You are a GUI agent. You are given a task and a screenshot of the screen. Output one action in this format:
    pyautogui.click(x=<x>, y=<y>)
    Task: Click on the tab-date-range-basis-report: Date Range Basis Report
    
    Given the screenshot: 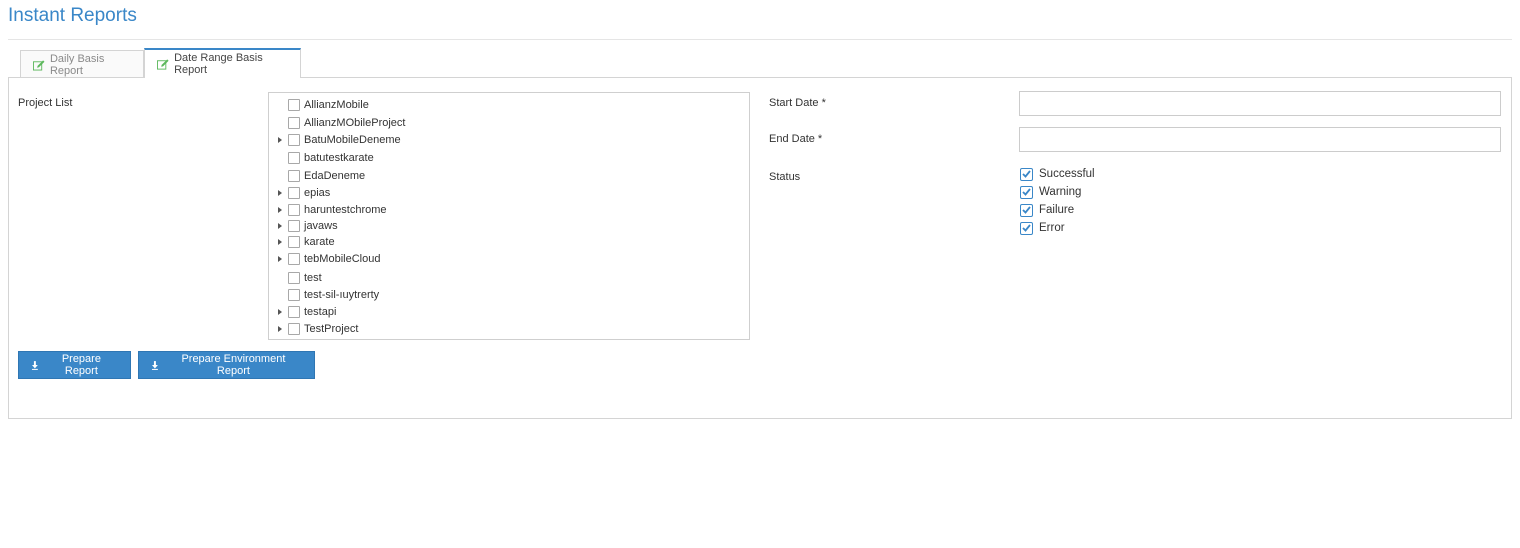 What is the action you would take?
    pyautogui.click(x=222, y=63)
    